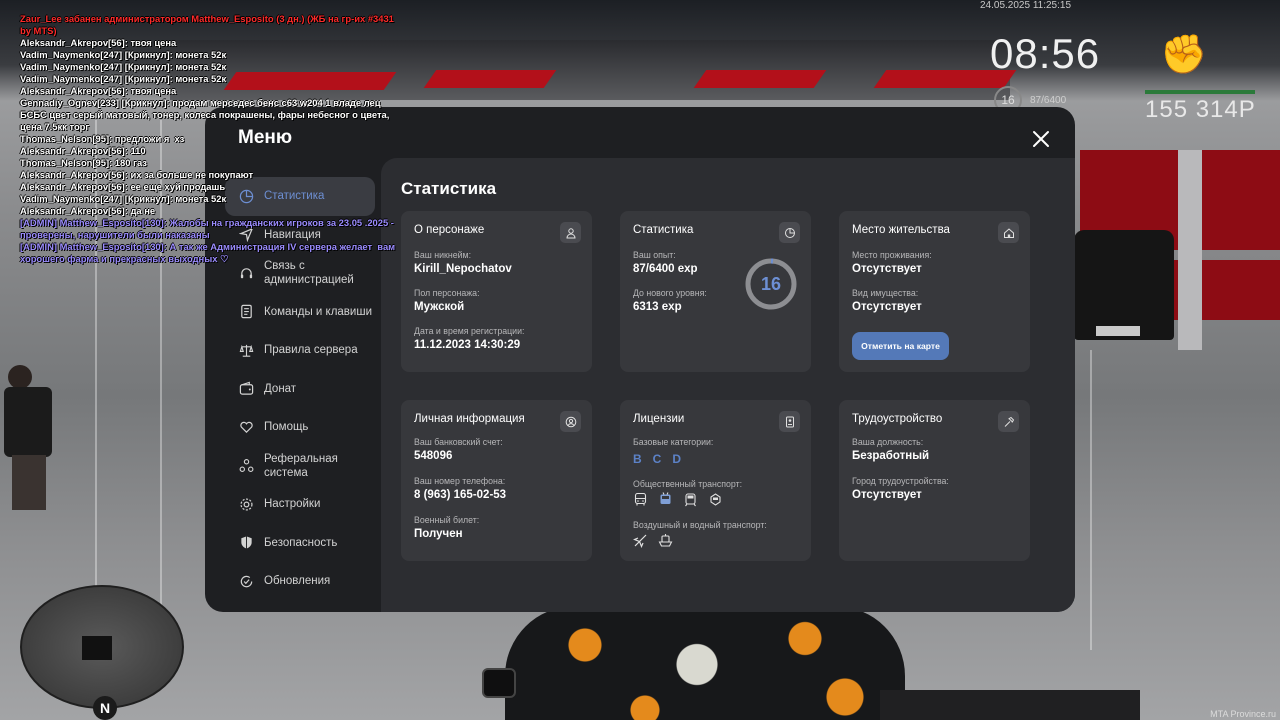 Image resolution: width=1280 pixels, height=720 pixels. I want to click on public-transport-label: Общественный транспорт:, so click(688, 484).